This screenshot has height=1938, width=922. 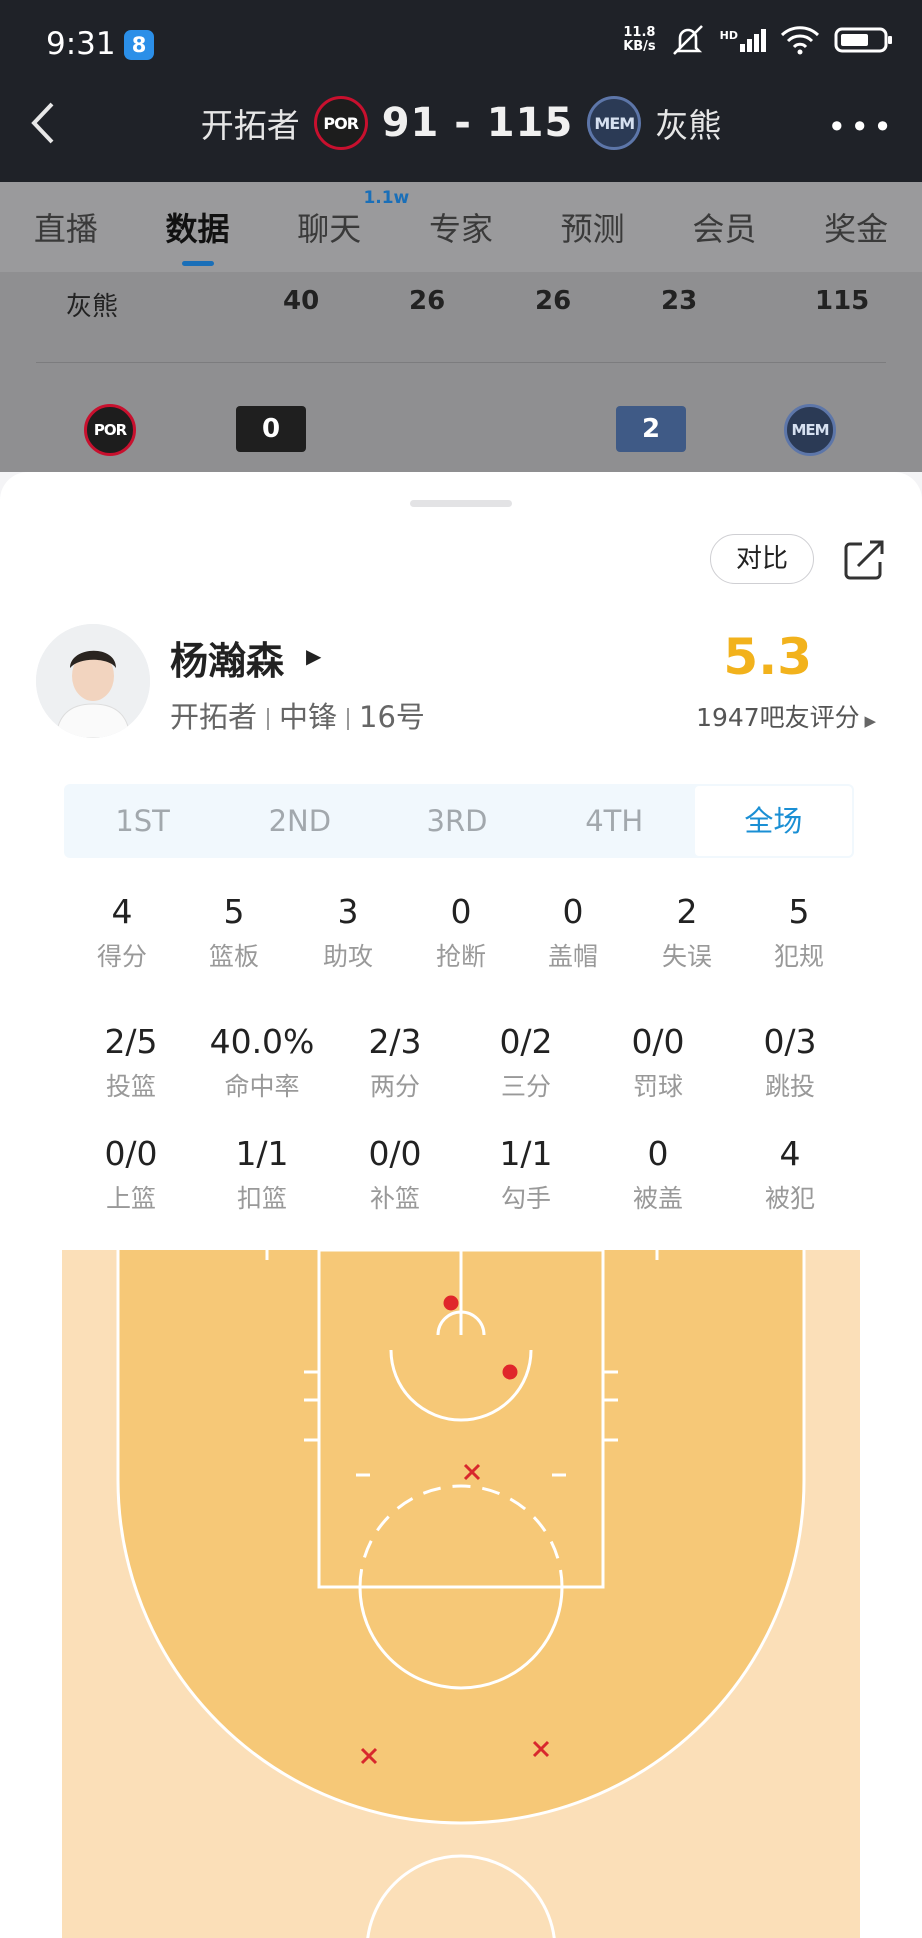 I want to click on home-team-logo-icon: POR, so click(x=340, y=123).